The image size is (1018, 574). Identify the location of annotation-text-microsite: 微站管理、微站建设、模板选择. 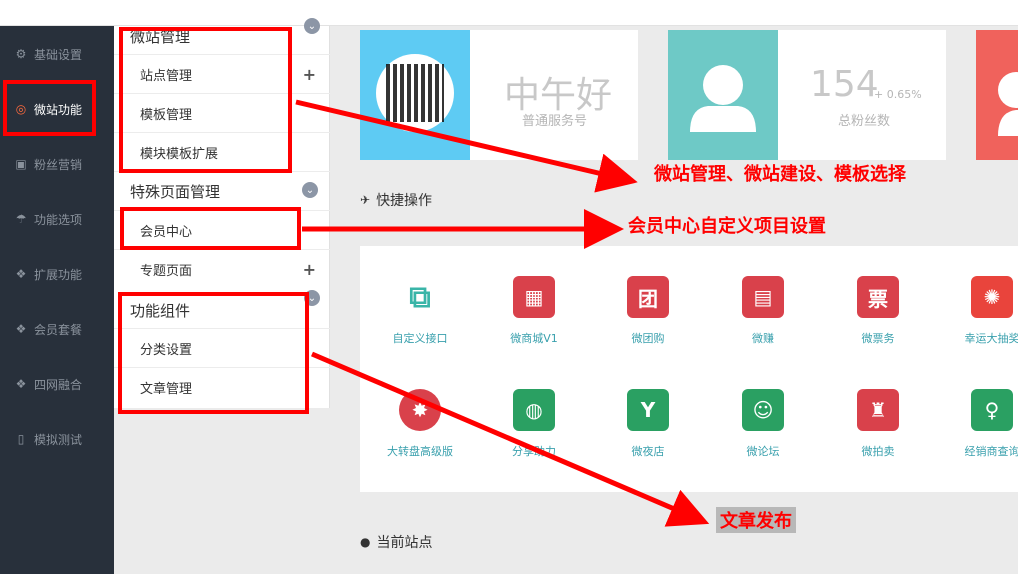
(780, 174).